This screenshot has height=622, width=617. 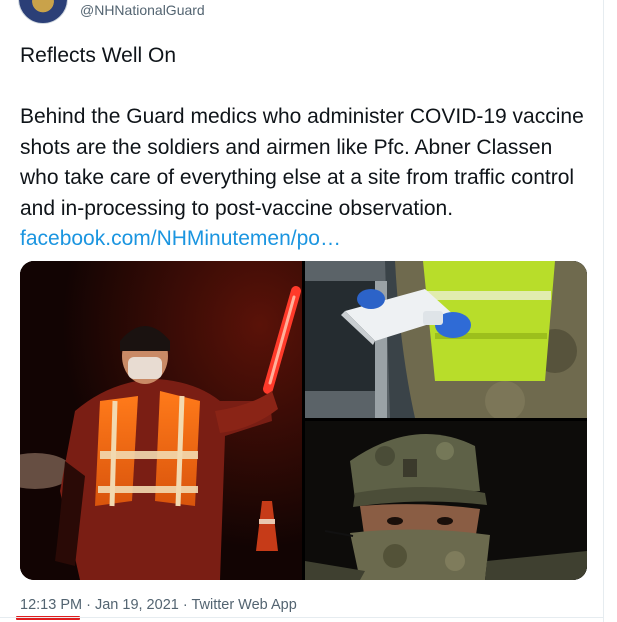 I want to click on photo-paperwork-at-car-art, so click(x=446, y=339).